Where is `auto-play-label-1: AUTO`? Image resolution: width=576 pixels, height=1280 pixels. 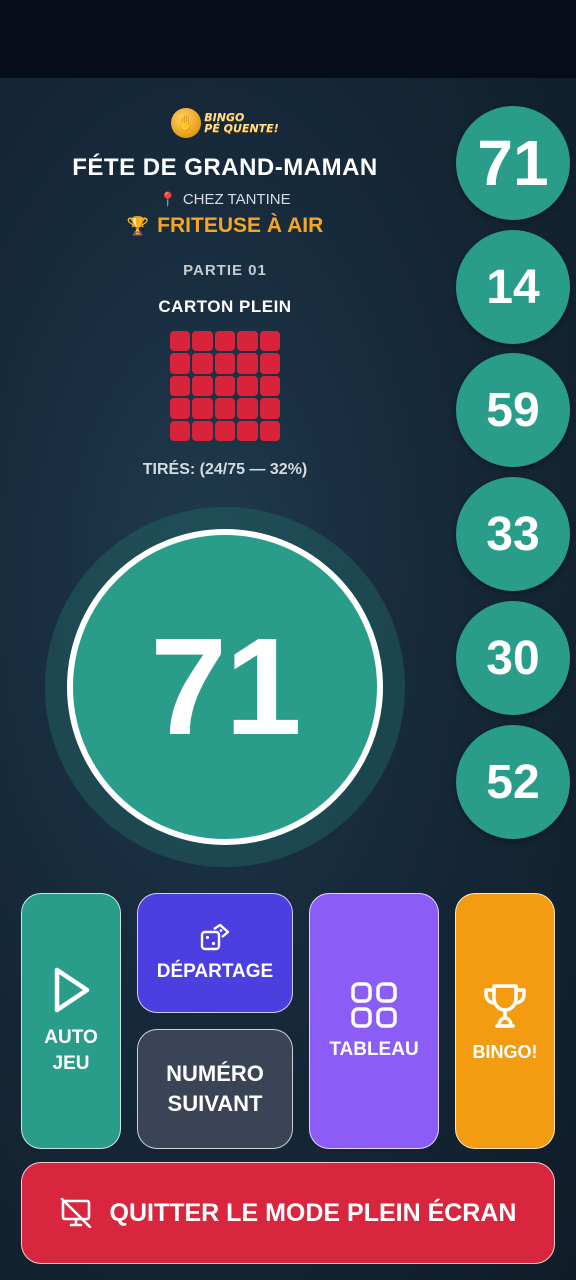
auto-play-label-1: AUTO is located at coordinates (71, 1037).